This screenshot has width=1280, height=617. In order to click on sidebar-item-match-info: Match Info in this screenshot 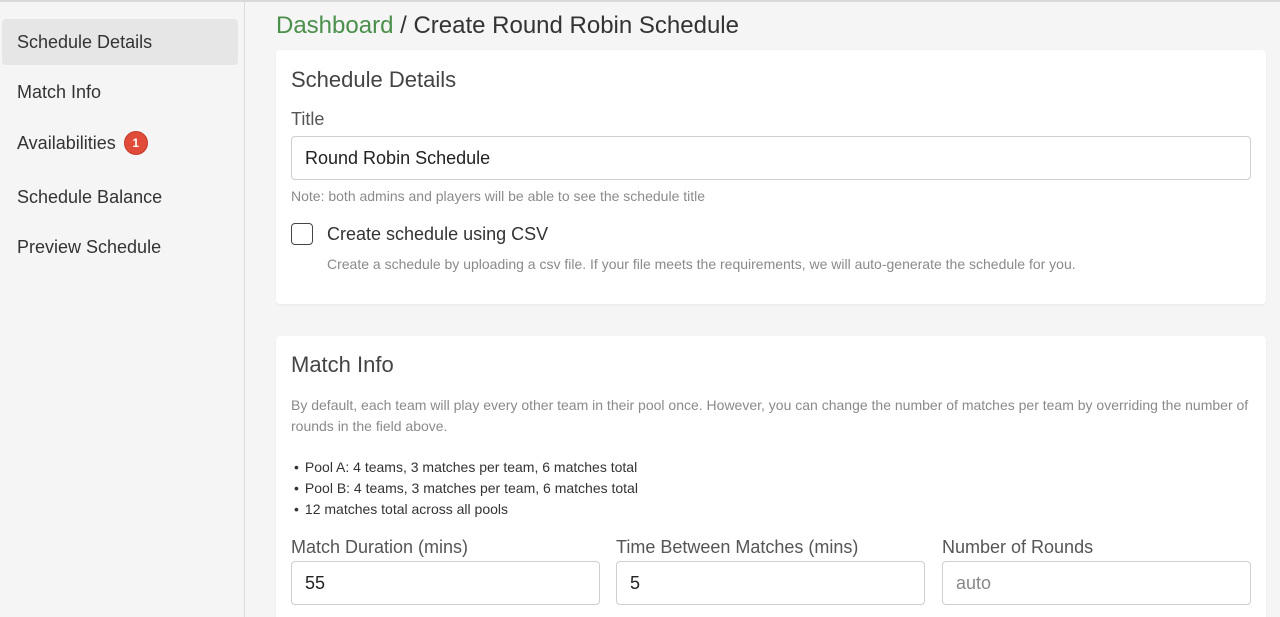, I will do `click(120, 92)`.